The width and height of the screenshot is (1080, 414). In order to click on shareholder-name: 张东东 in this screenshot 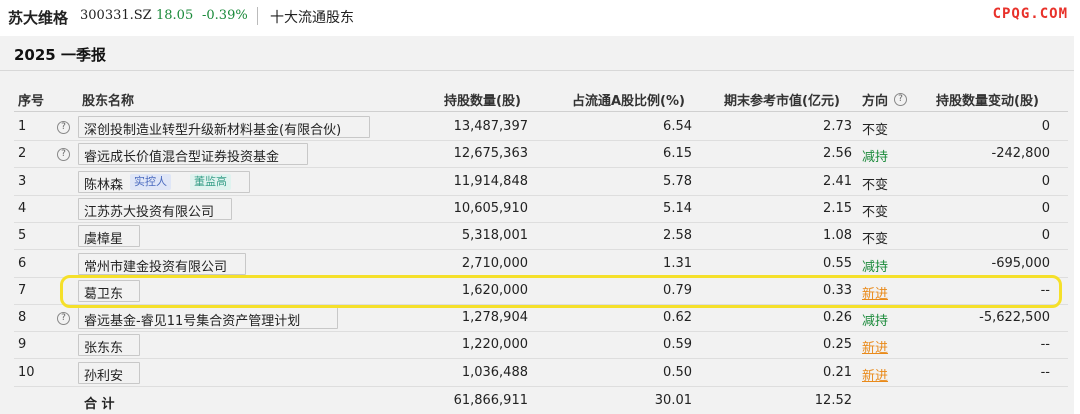, I will do `click(103, 346)`.